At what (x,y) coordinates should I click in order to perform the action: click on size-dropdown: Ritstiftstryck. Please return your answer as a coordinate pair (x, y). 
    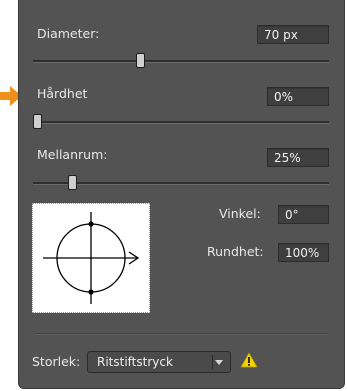
    Looking at the image, I should click on (159, 362).